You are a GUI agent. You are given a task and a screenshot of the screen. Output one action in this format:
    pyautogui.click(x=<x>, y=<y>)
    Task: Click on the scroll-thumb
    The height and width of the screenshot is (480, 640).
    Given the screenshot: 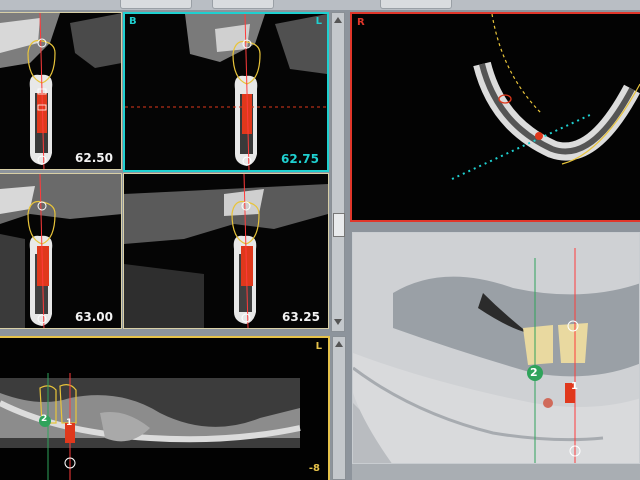 What is the action you would take?
    pyautogui.click(x=339, y=225)
    